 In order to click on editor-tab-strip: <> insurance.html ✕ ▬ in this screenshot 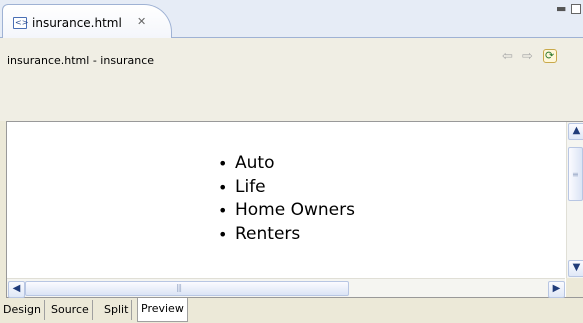, I will do `click(291, 19)`.